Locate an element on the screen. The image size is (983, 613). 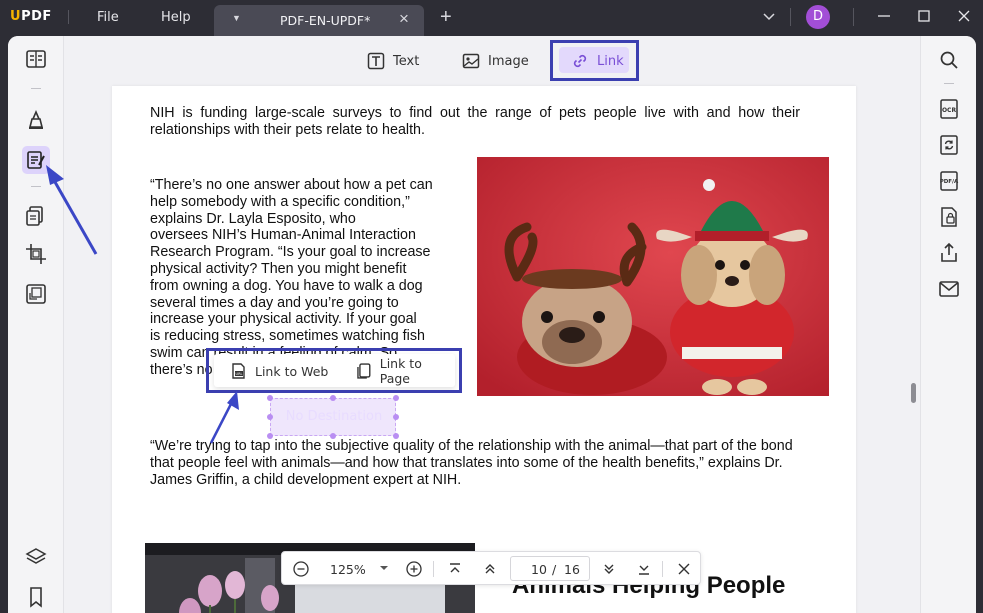
next-page-icon is located at coordinates (609, 569).